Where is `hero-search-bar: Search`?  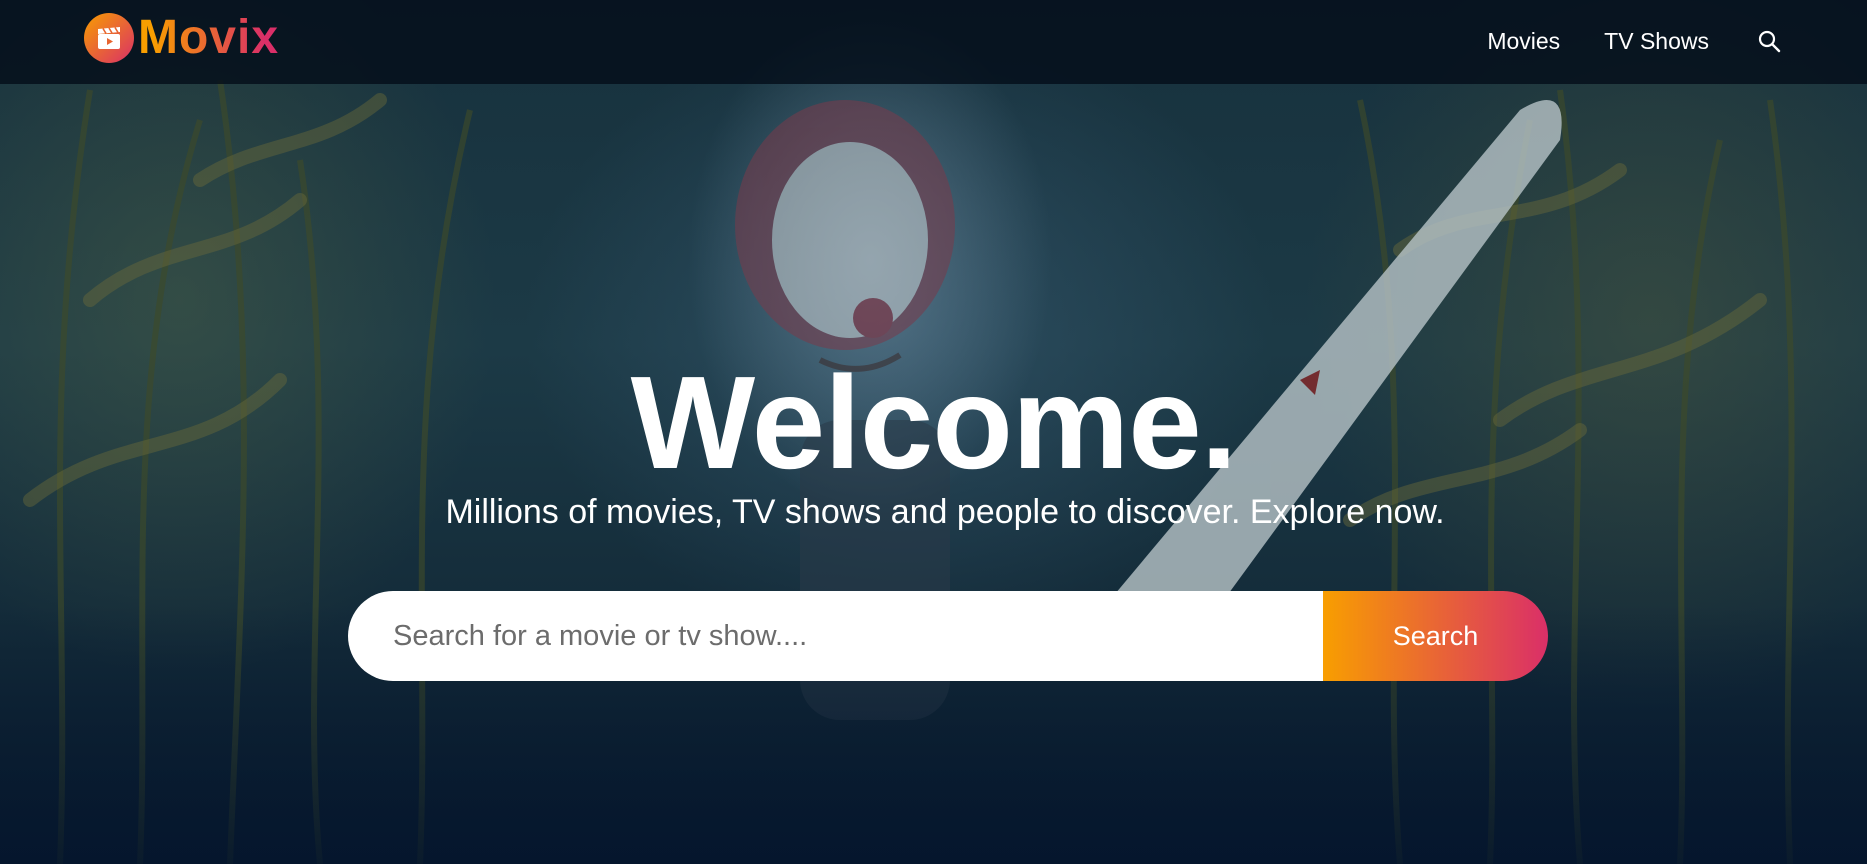
hero-search-bar: Search is located at coordinates (948, 636).